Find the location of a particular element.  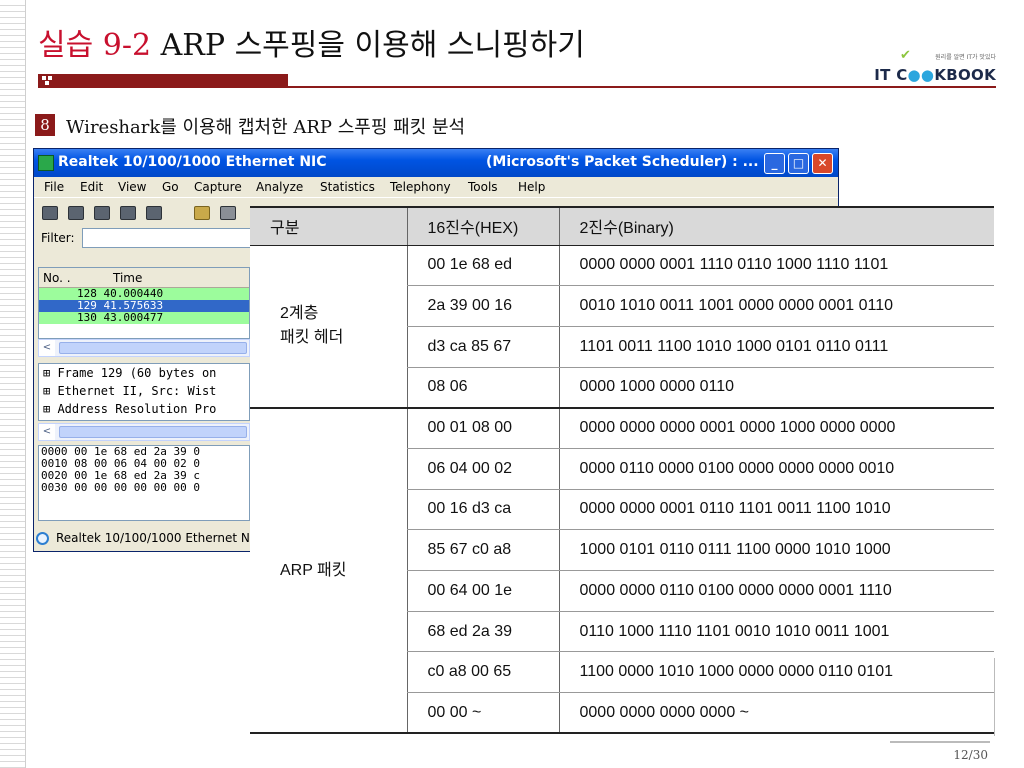

title-rule-line is located at coordinates (642, 87).